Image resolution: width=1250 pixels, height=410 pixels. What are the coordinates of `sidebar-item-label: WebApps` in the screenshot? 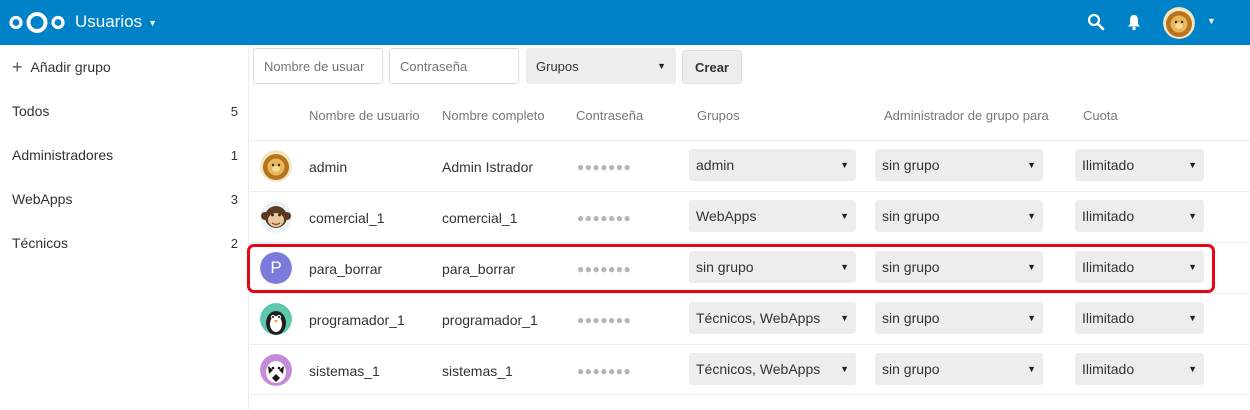 It's located at (42, 199).